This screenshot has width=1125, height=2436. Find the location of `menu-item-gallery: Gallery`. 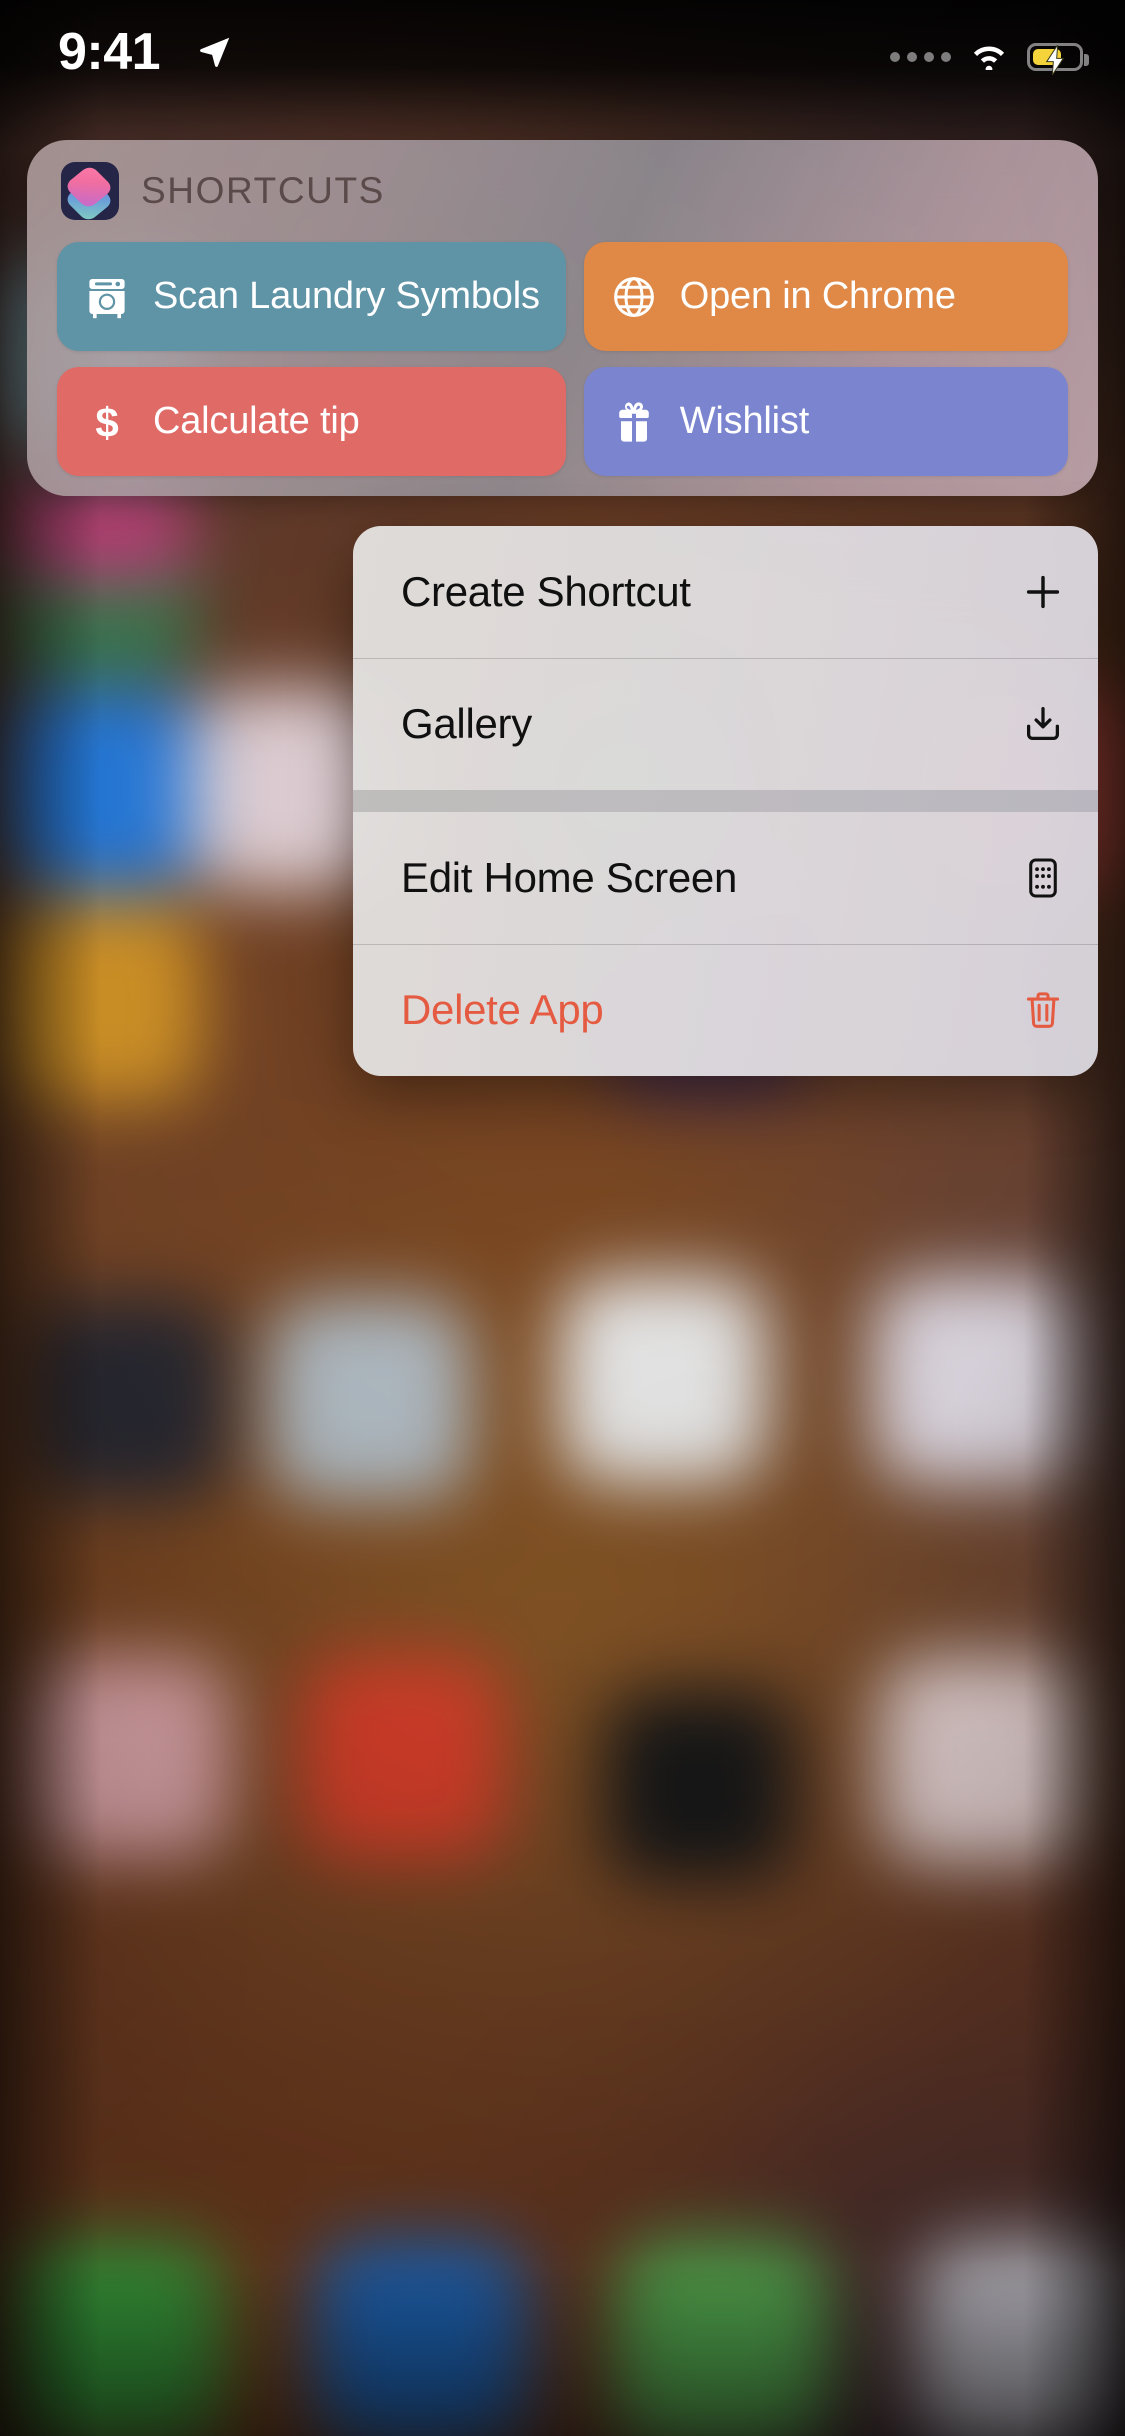

menu-item-gallery: Gallery is located at coordinates (725, 724).